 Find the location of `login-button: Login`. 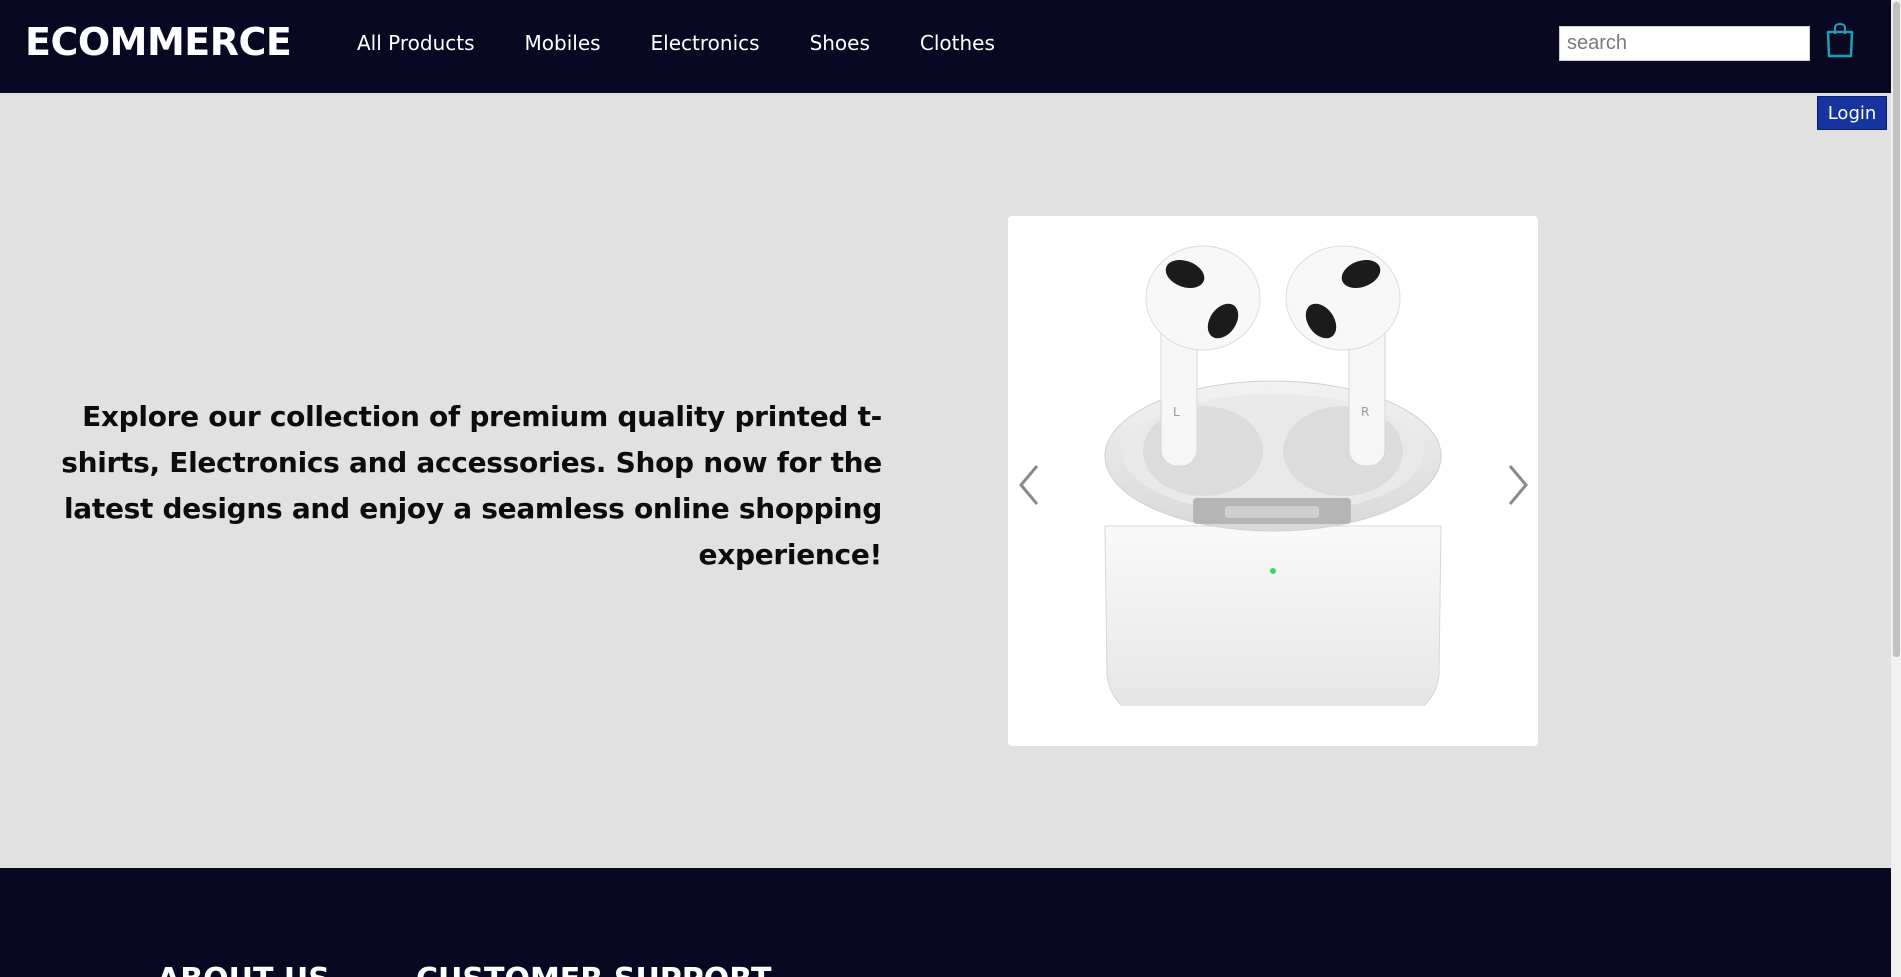

login-button: Login is located at coordinates (1852, 113).